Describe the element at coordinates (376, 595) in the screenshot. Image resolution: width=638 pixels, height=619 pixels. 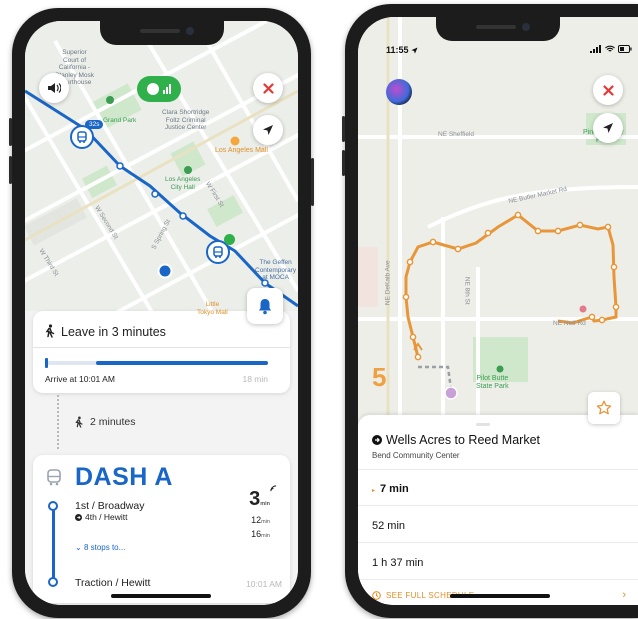
I see `clock-icon` at that location.